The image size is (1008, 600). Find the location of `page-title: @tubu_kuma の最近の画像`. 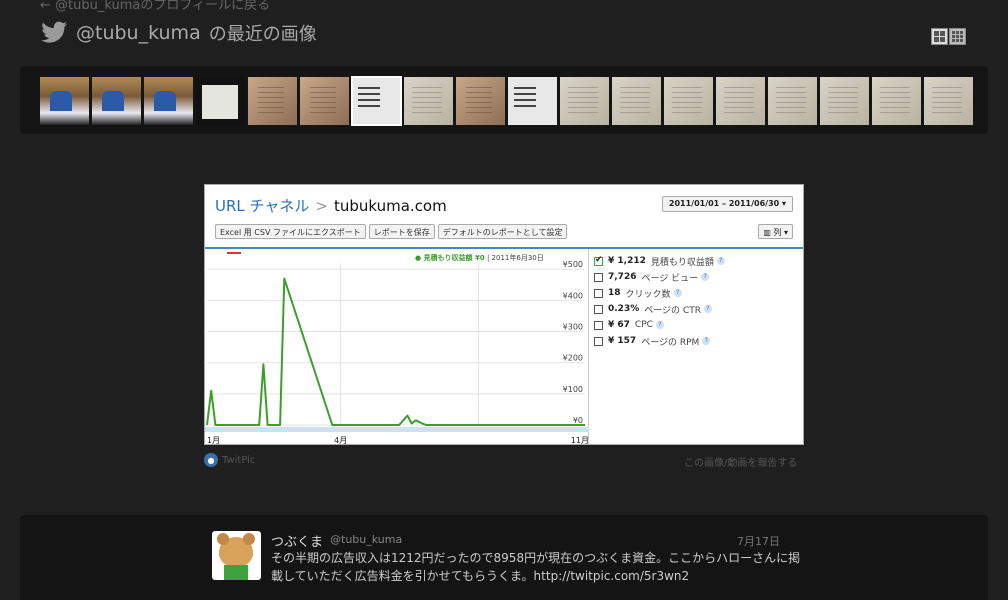

page-title: @tubu_kuma の最近の画像 is located at coordinates (178, 33).